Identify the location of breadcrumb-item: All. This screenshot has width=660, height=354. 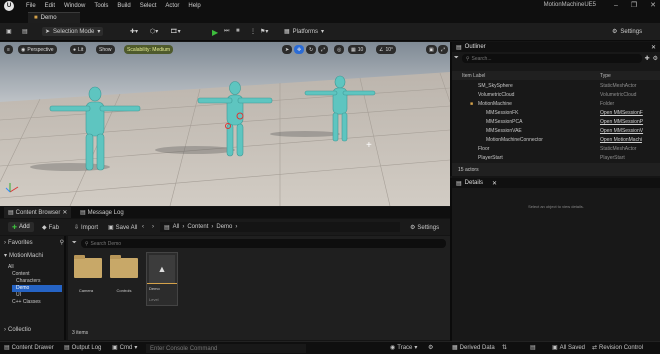
(176, 227).